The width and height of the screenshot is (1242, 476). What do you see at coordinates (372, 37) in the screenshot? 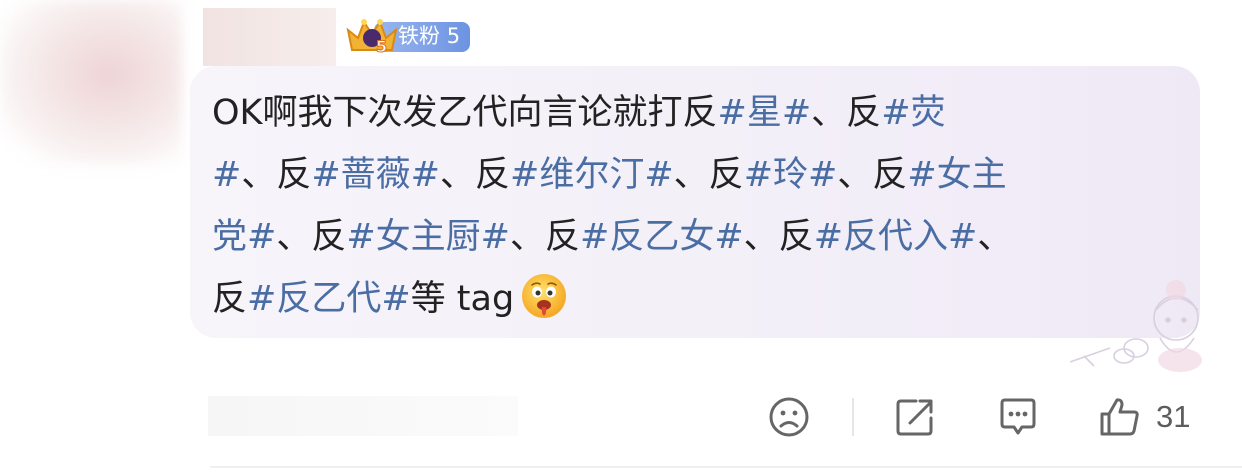
I see `crown-icon: 5` at bounding box center [372, 37].